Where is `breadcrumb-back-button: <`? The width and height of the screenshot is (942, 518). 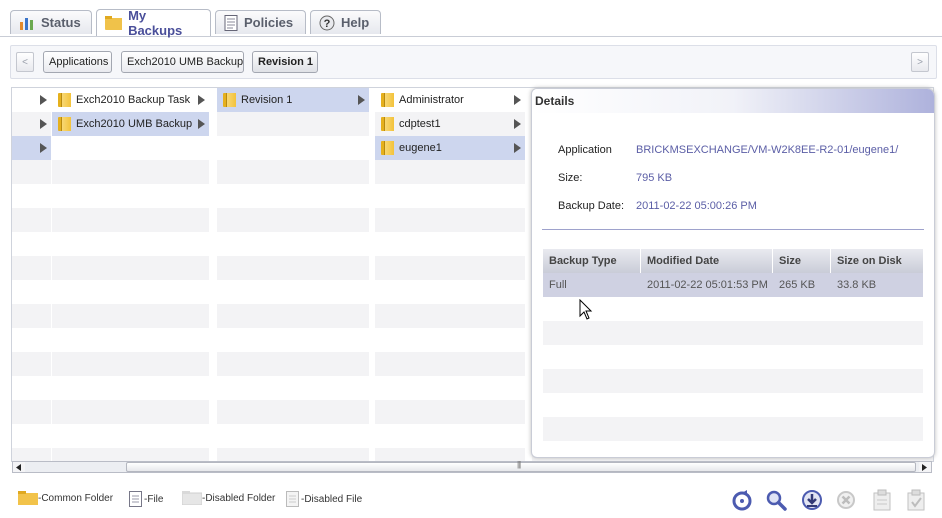 breadcrumb-back-button: < is located at coordinates (25, 62).